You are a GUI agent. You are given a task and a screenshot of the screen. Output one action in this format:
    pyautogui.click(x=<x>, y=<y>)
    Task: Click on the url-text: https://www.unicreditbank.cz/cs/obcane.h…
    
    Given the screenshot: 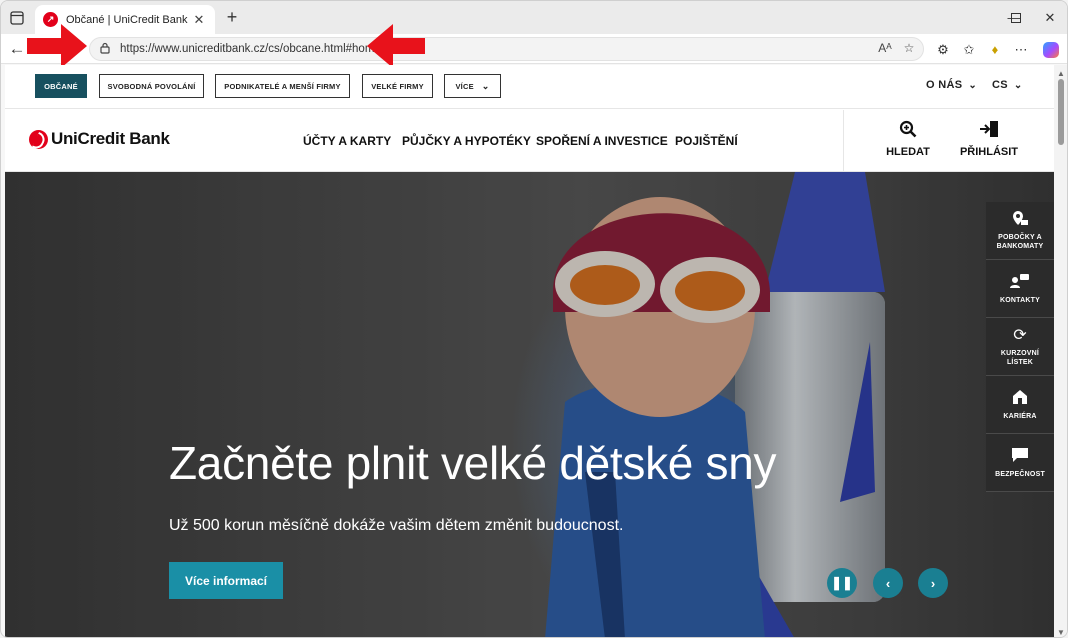 What is the action you would take?
    pyautogui.click(x=250, y=49)
    